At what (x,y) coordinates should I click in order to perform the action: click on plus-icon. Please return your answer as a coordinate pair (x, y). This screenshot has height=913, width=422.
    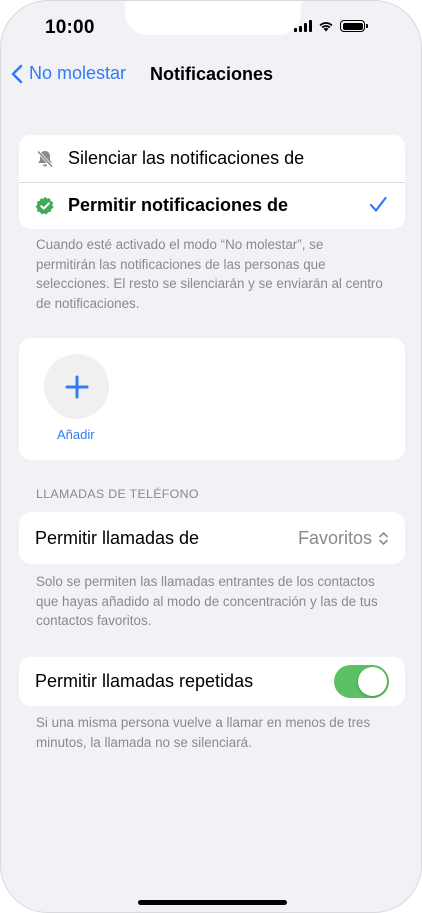
    Looking at the image, I should click on (76, 386).